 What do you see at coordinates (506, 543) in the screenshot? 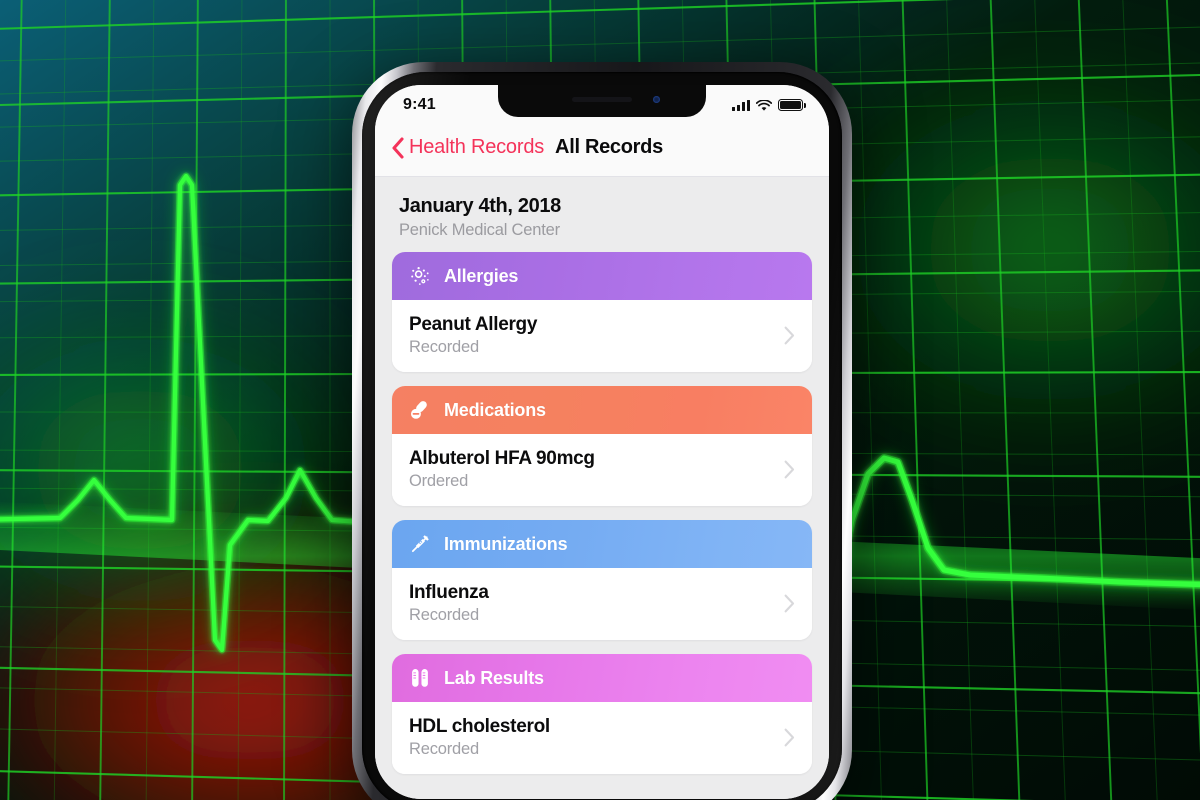
I see `section-title-immunizations: Immunizations` at bounding box center [506, 543].